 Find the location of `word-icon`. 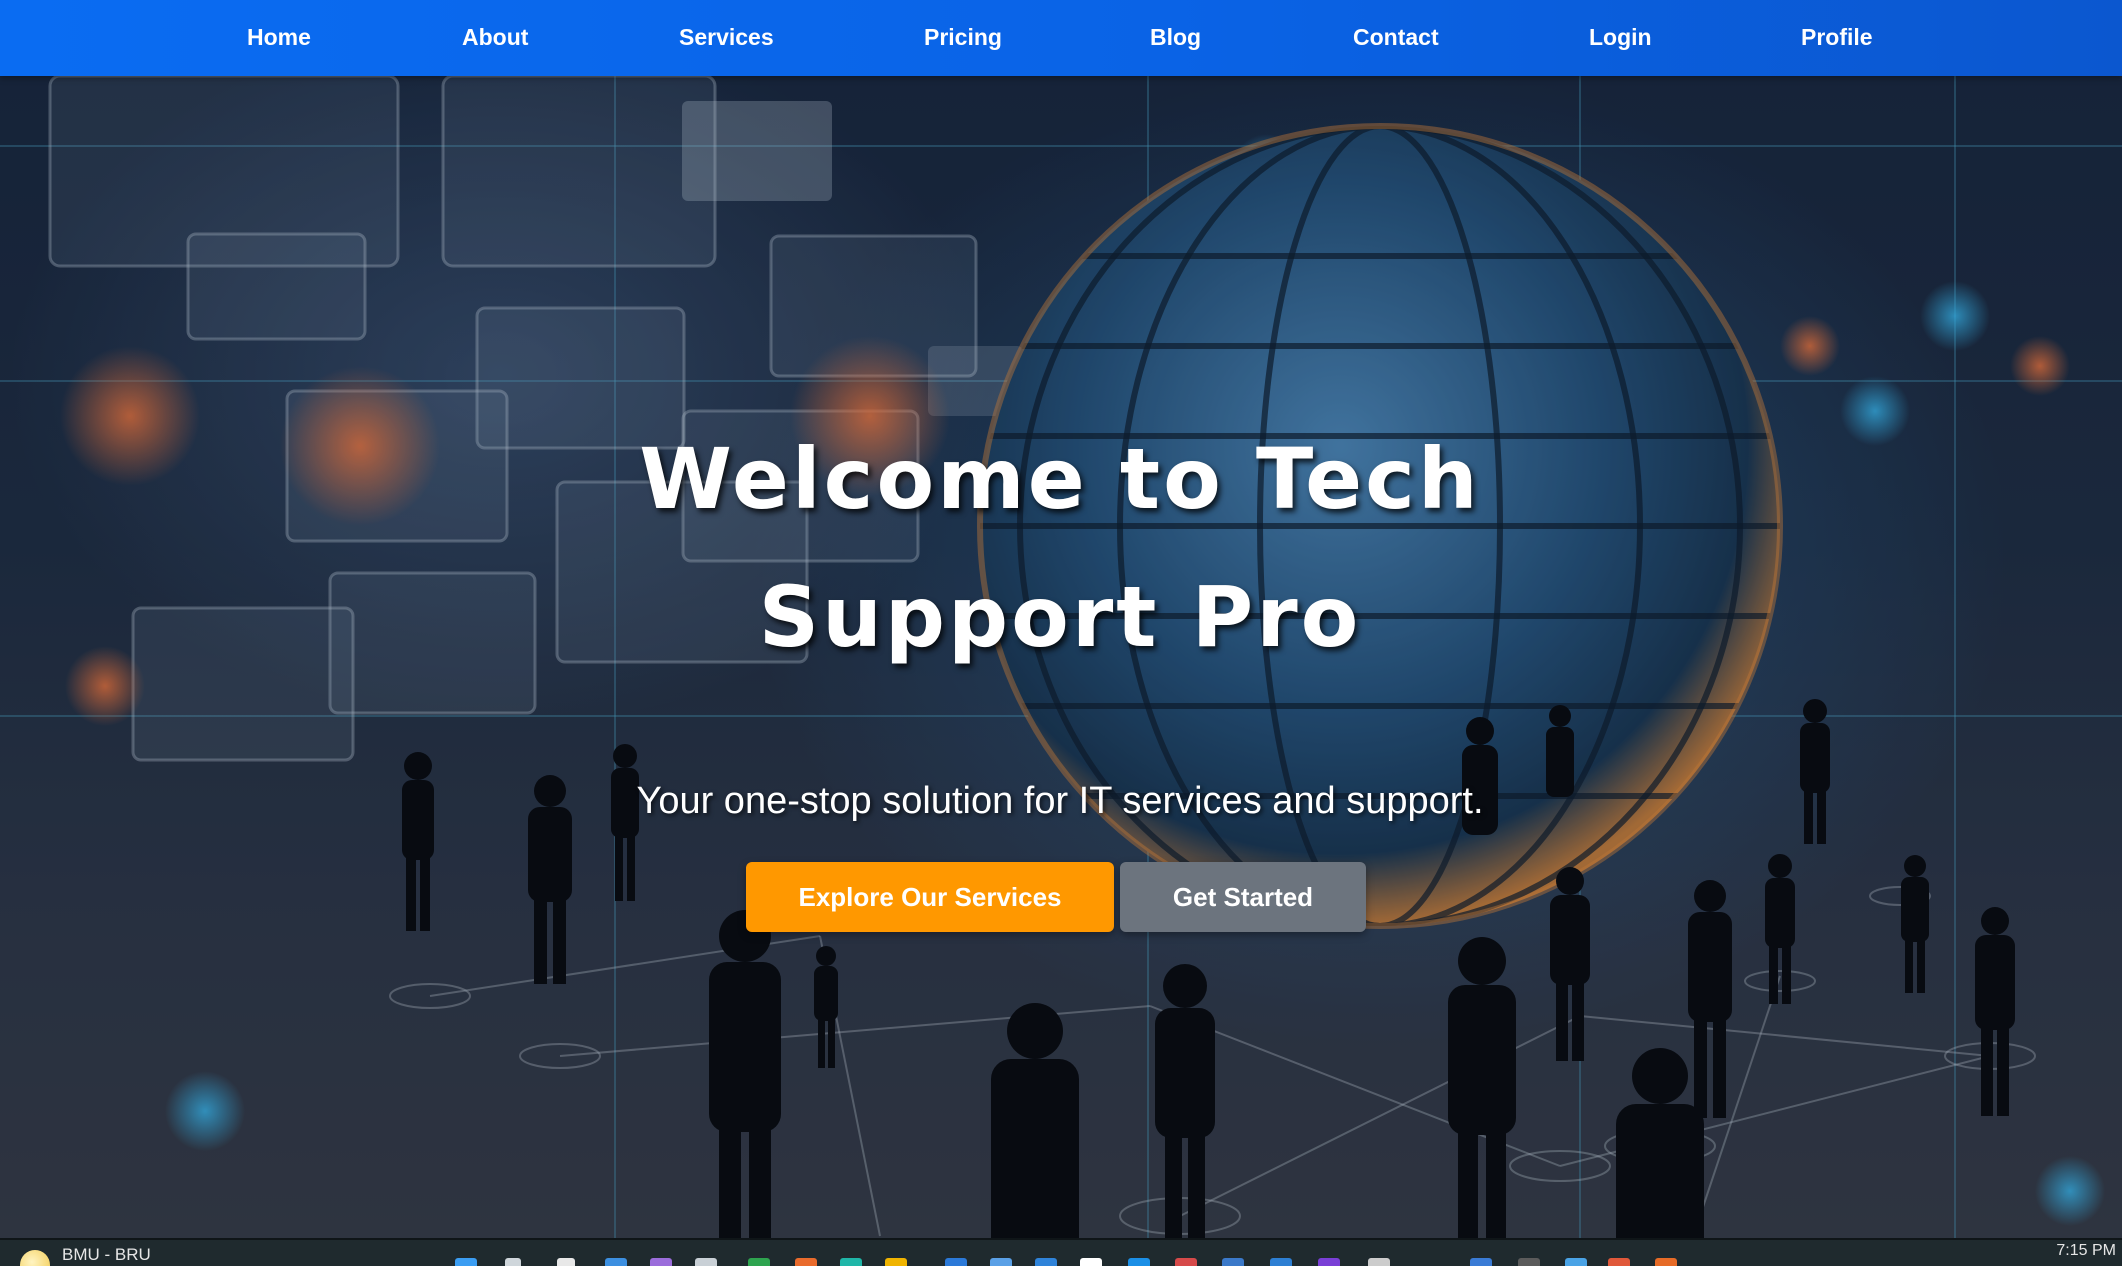

word-icon is located at coordinates (1046, 1262).